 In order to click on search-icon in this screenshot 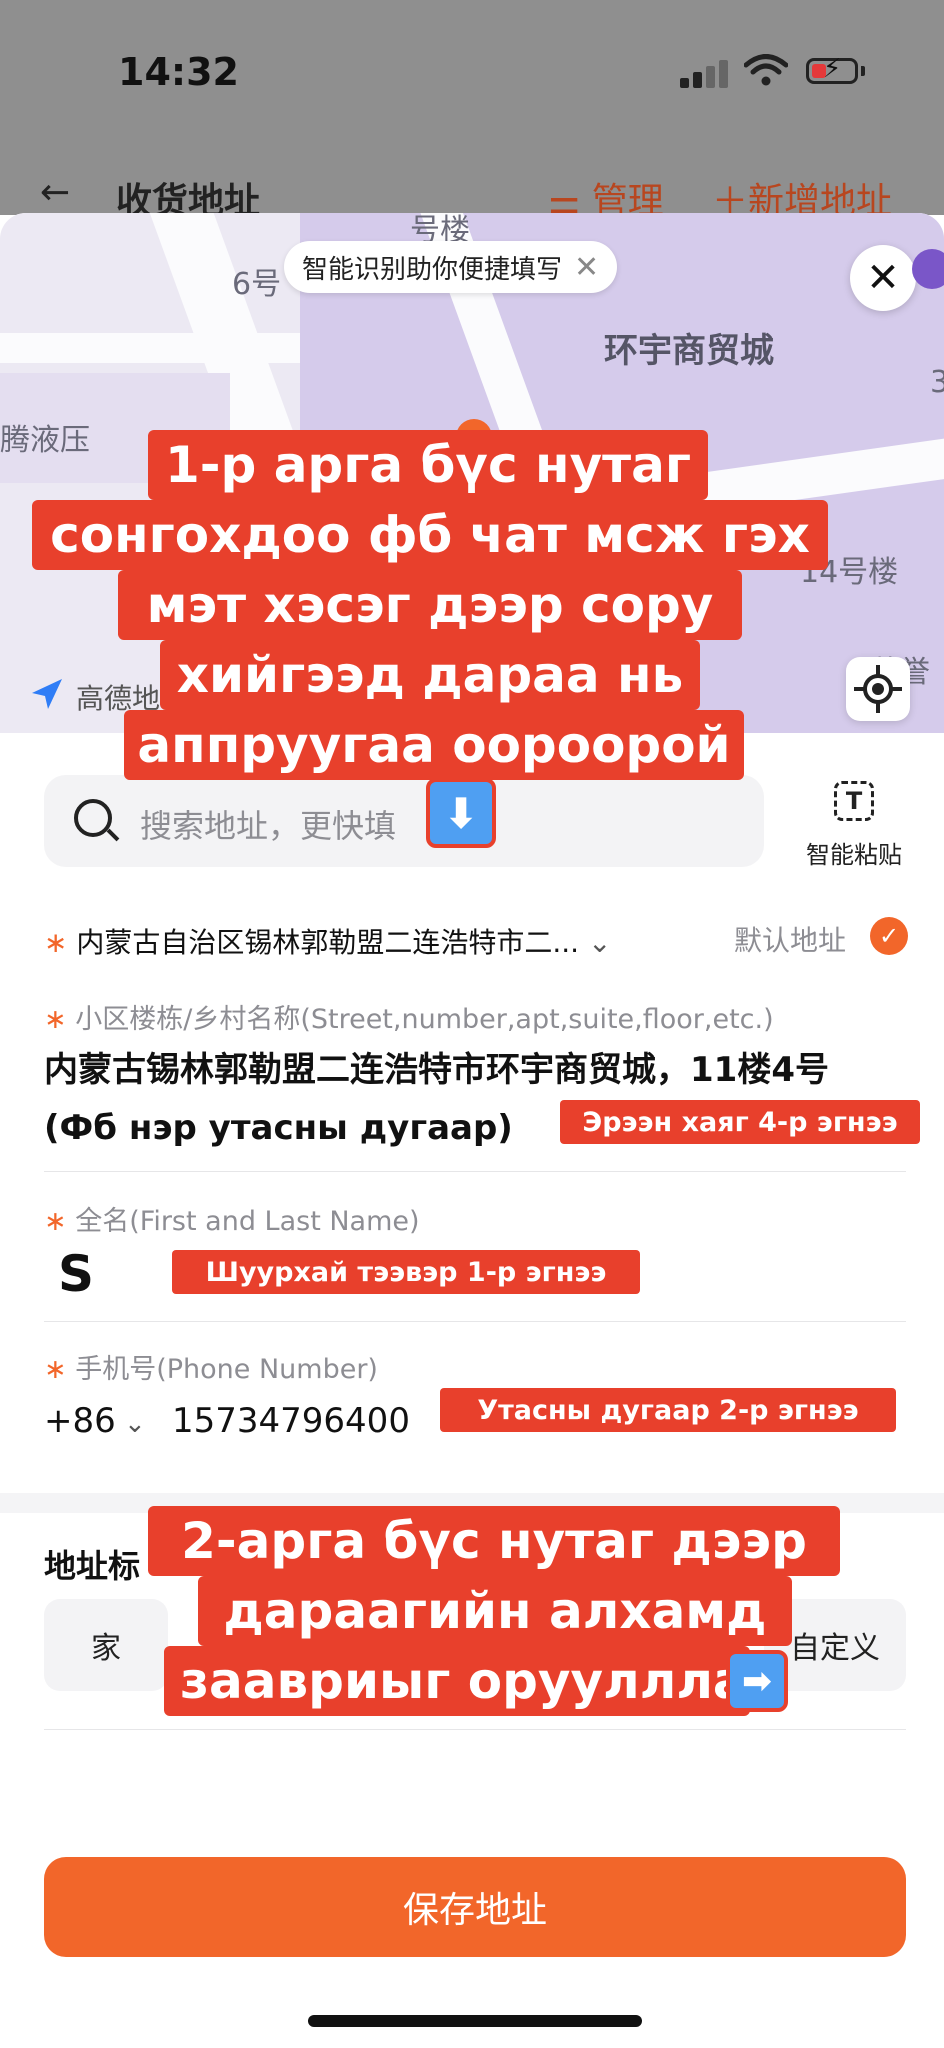, I will do `click(93, 818)`.